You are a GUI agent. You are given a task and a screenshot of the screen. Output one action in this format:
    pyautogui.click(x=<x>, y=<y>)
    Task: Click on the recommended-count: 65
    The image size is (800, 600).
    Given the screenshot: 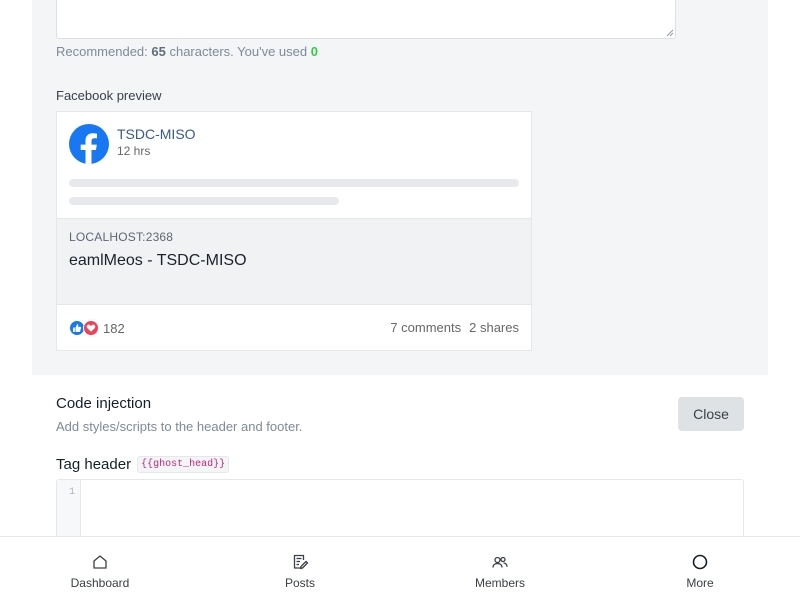 What is the action you would take?
    pyautogui.click(x=158, y=51)
    